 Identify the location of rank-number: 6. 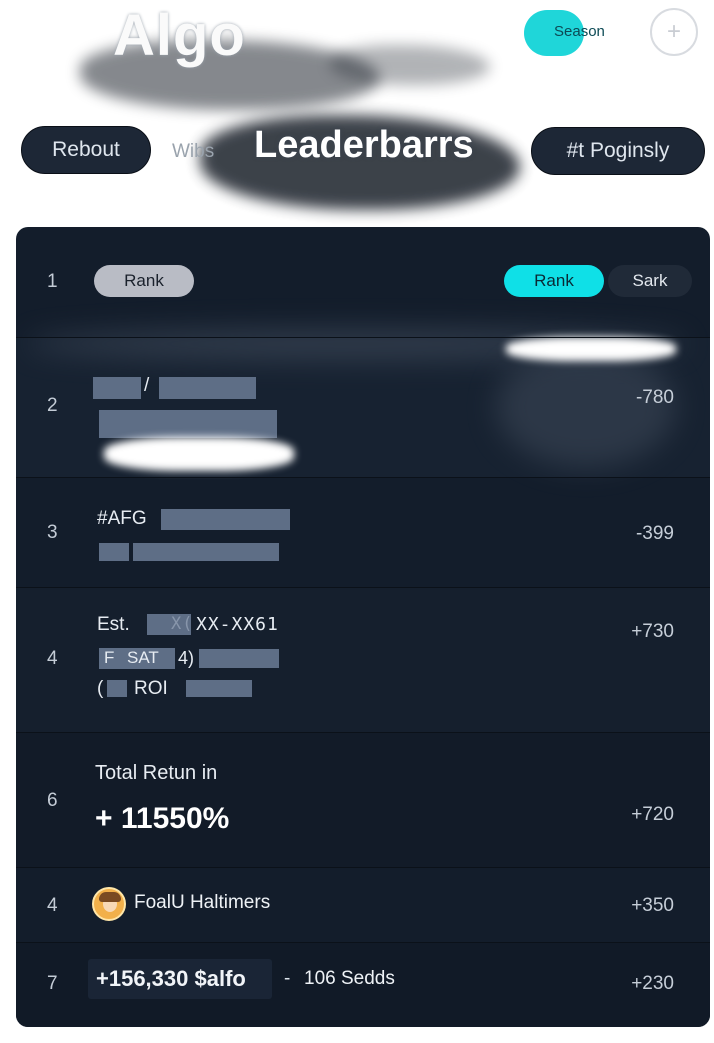
(52, 800).